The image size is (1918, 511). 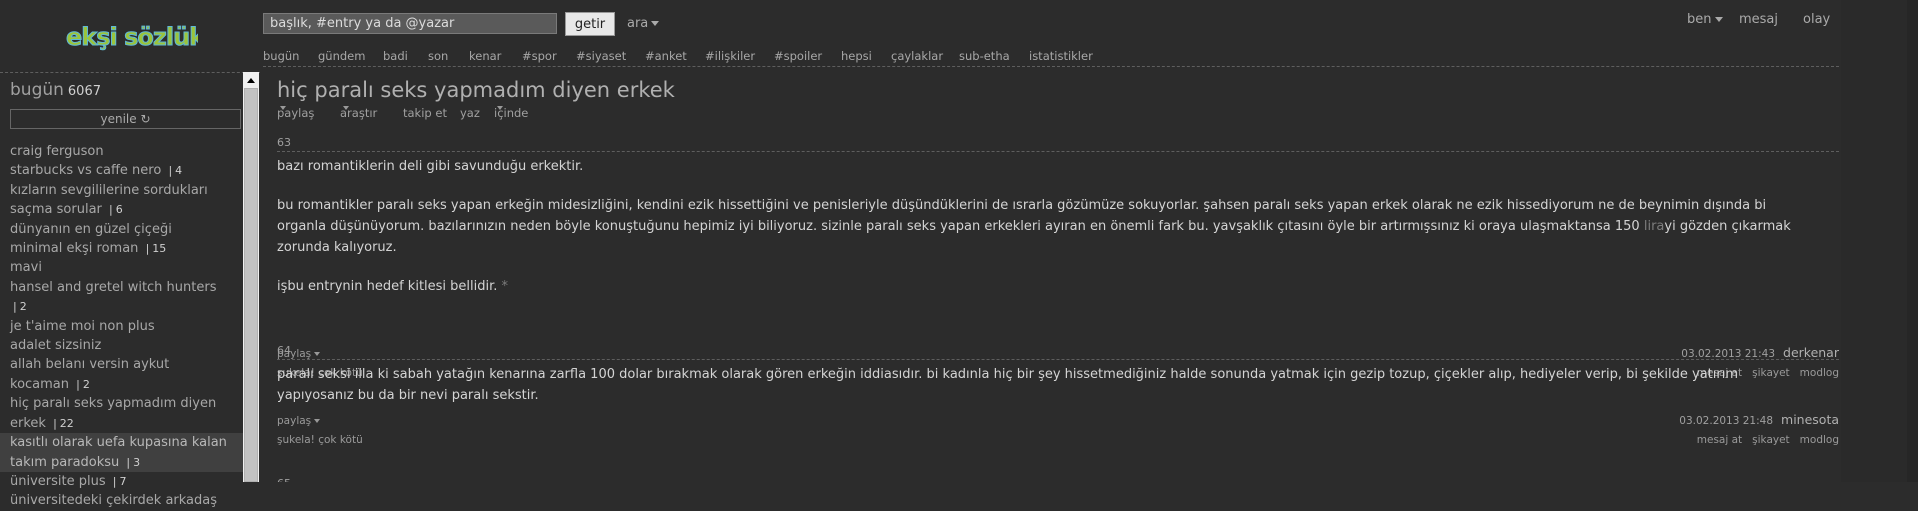 I want to click on page-title: hiç paralı seks yapmadım diyen erkek, so click(x=476, y=90).